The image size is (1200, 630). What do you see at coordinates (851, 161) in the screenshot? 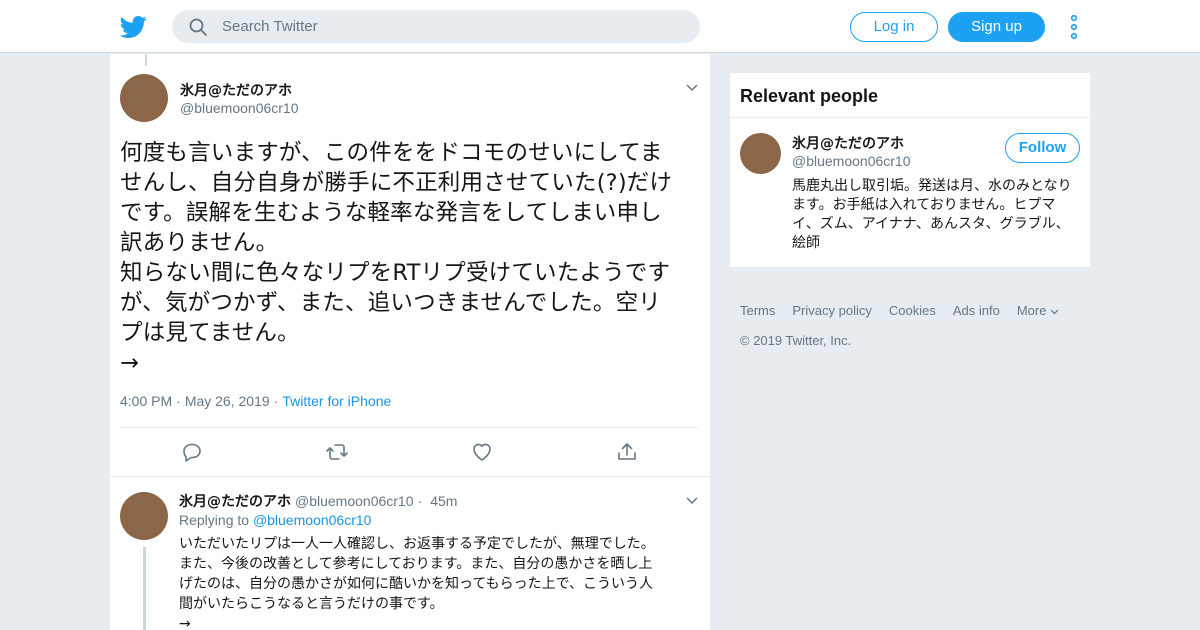
I see `person-handle: @bluemoon06cr10` at bounding box center [851, 161].